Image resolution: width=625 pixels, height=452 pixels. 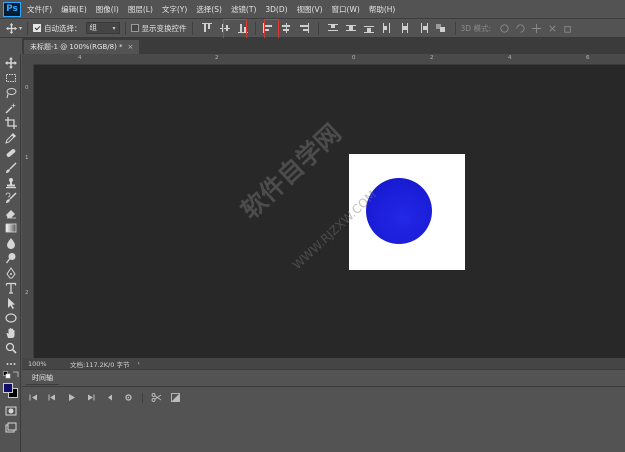 I want to click on blur-tool-icon, so click(x=11, y=243).